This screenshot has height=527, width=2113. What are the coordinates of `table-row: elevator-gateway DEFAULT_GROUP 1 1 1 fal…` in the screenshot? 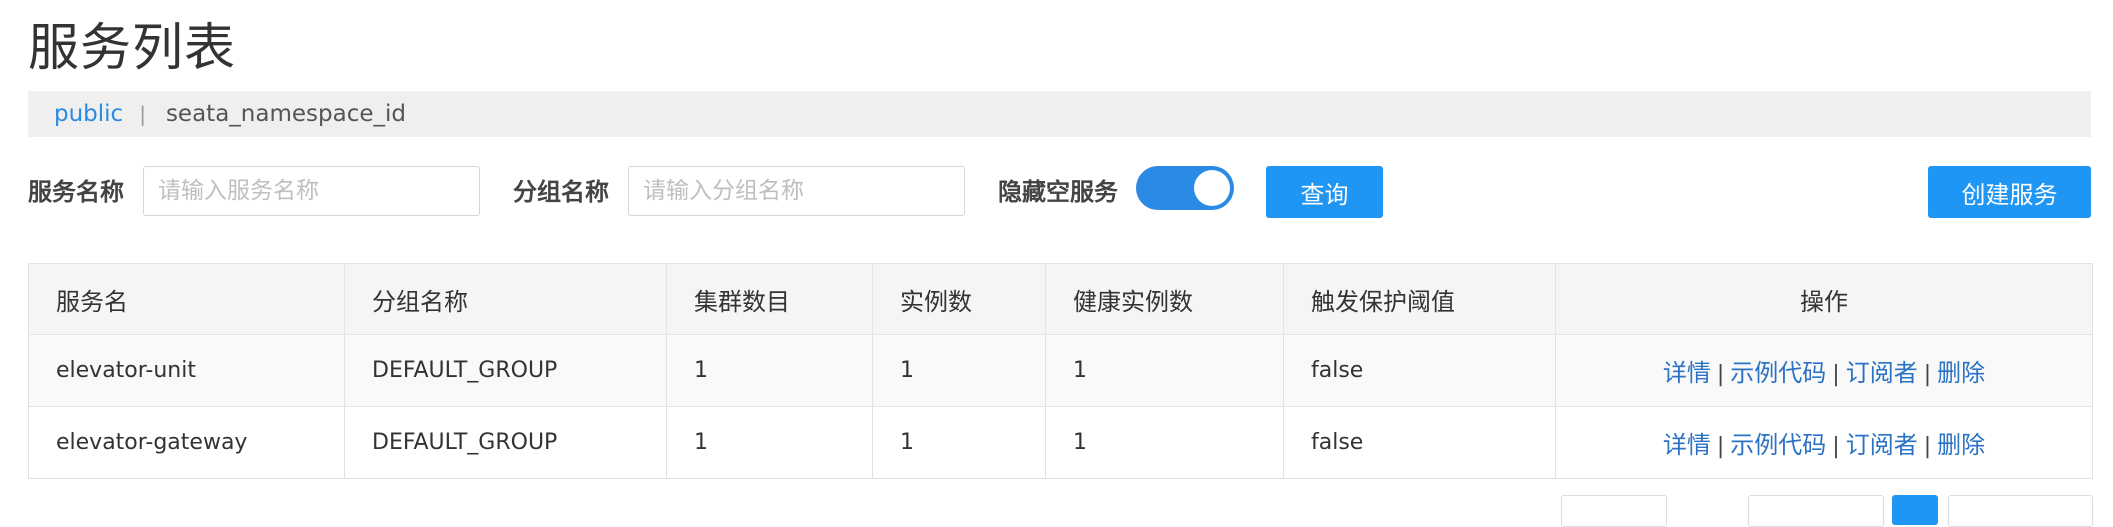 It's located at (1060, 442).